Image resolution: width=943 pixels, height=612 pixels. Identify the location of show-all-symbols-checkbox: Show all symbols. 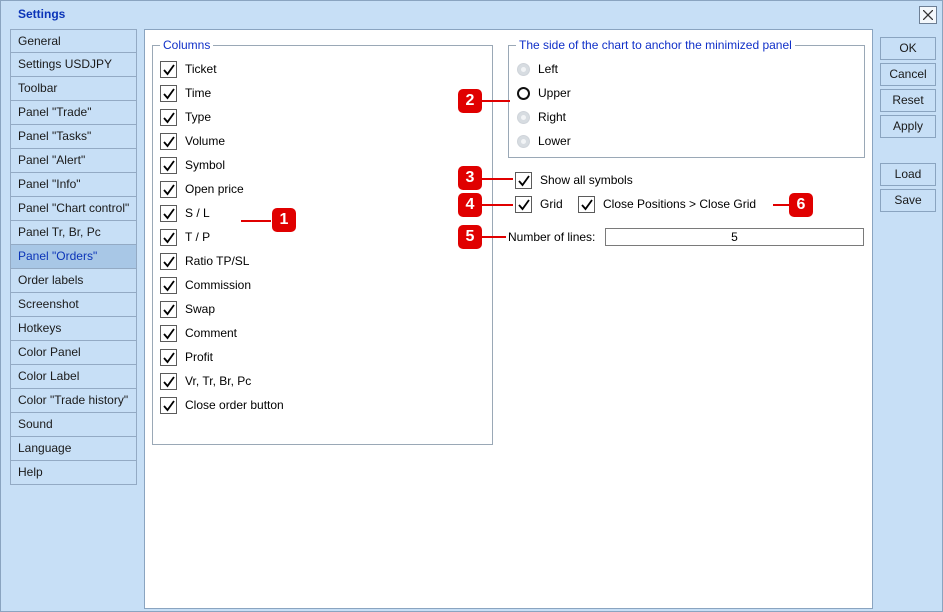
(574, 180).